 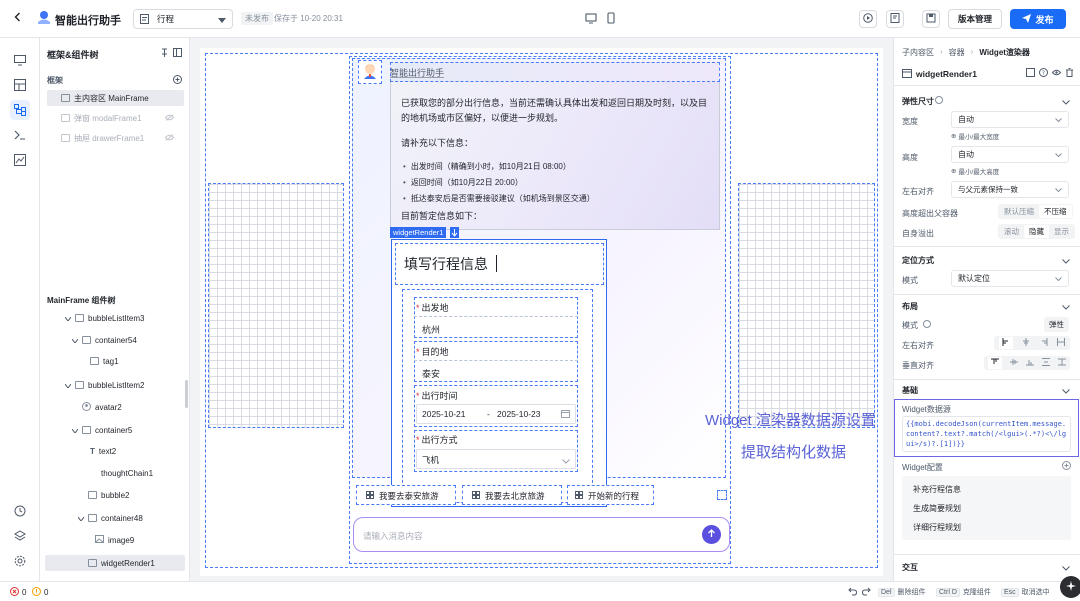 What do you see at coordinates (1069, 73) in the screenshot?
I see `delete-icon` at bounding box center [1069, 73].